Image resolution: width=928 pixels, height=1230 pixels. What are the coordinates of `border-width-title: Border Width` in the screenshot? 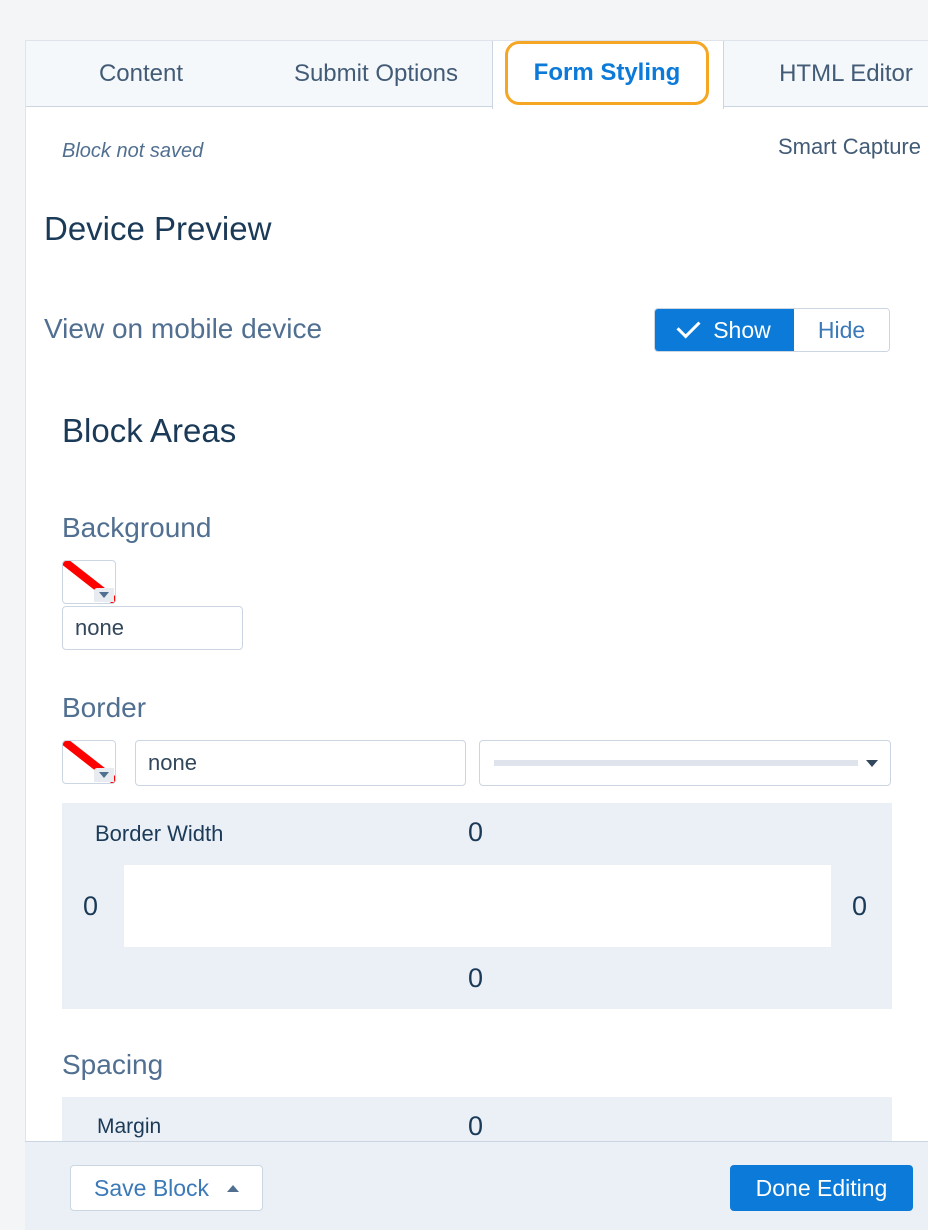 It's located at (159, 833).